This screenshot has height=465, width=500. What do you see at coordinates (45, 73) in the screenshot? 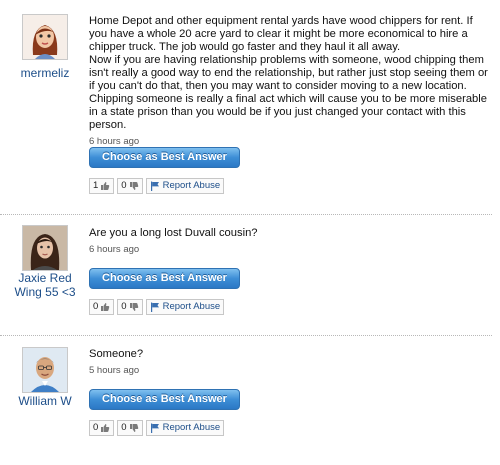
I see `username-link: mermeliz` at bounding box center [45, 73].